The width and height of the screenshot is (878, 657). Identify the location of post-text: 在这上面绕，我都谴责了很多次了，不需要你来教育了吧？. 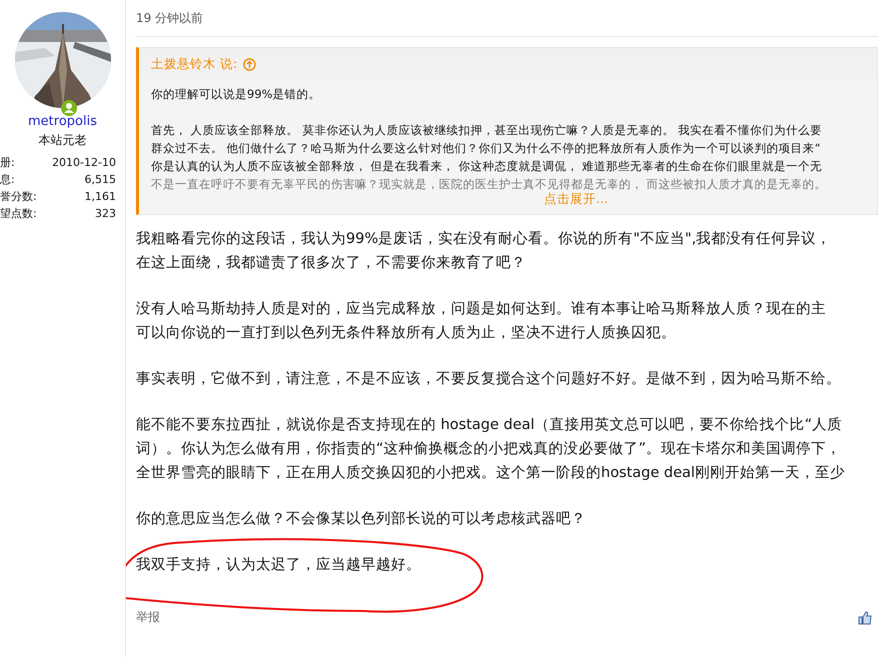
(331, 263).